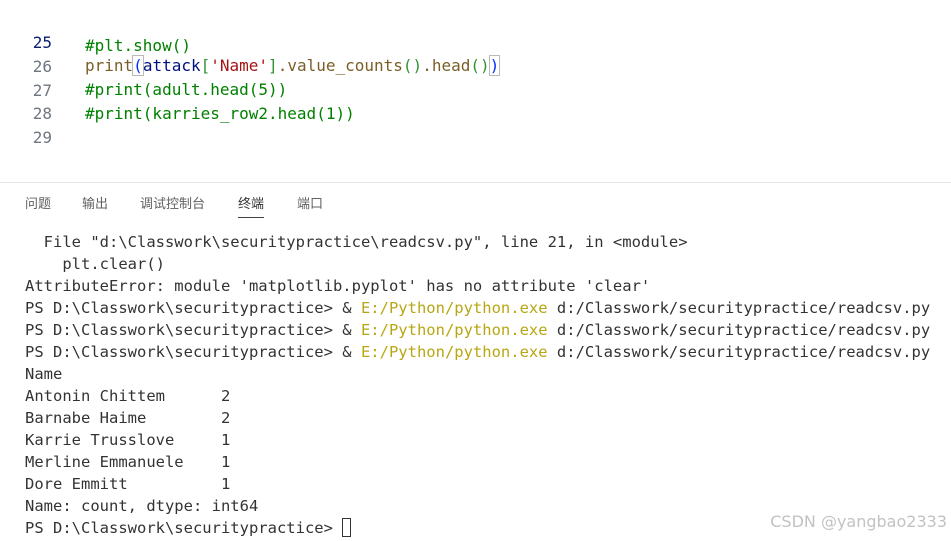 The height and width of the screenshot is (541, 951). What do you see at coordinates (95, 264) in the screenshot?
I see `terminal-line: plt.clear()` at bounding box center [95, 264].